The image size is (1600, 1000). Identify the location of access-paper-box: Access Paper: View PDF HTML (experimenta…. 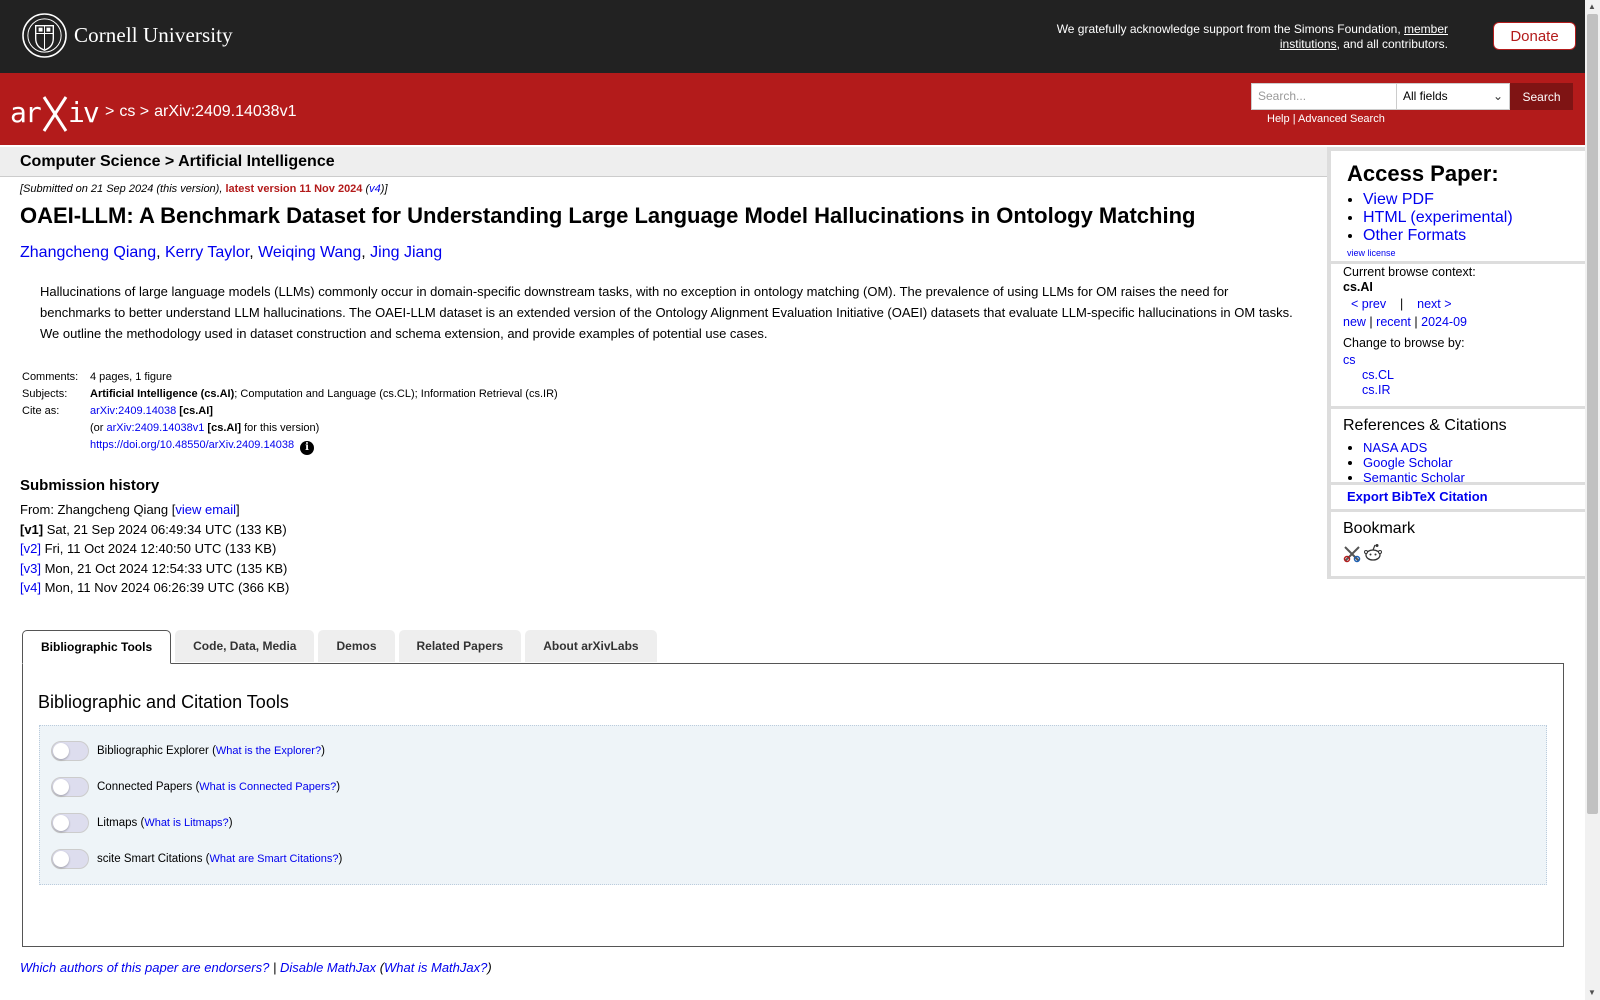
(1458, 206).